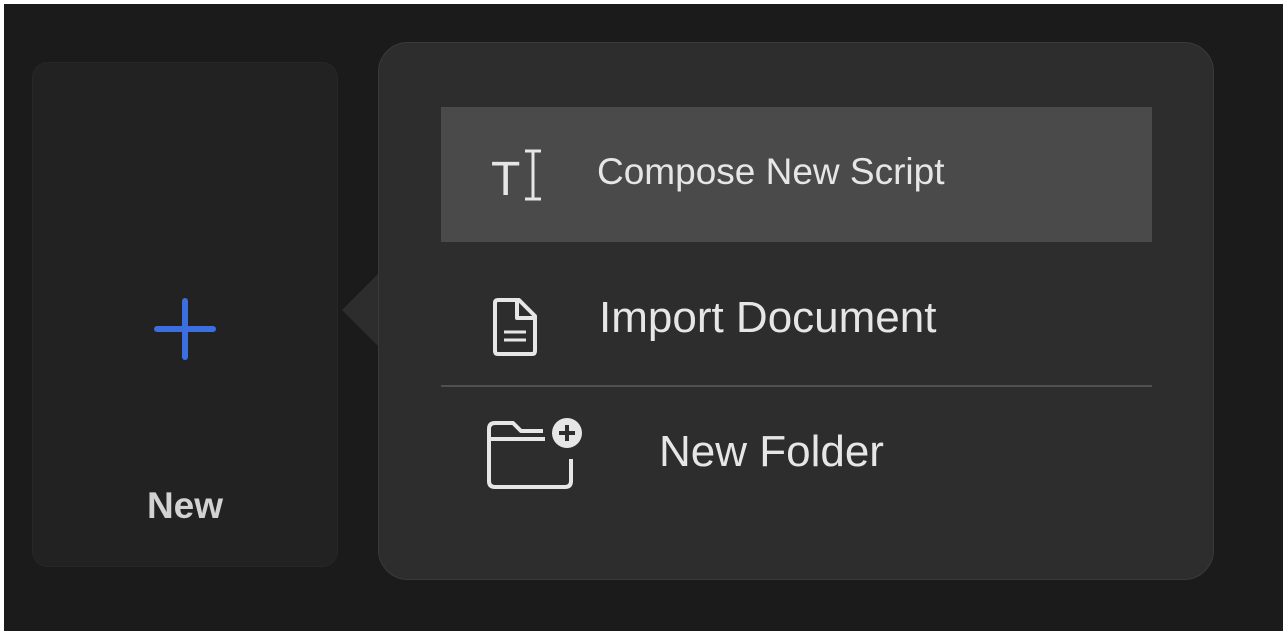 This screenshot has height=635, width=1283. Describe the element at coordinates (771, 171) in the screenshot. I see `menu-item-label: Compose New Script` at that location.